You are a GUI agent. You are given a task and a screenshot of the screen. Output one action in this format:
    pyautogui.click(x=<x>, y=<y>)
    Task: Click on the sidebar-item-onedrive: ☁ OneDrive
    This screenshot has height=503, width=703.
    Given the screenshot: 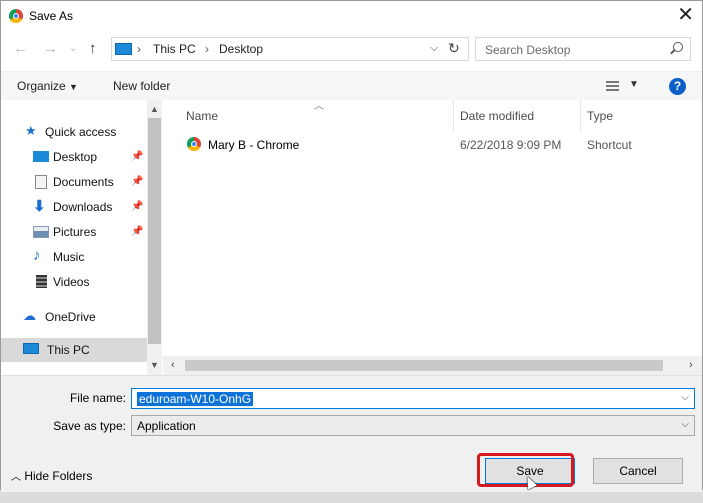 What is the action you would take?
    pyautogui.click(x=84, y=318)
    